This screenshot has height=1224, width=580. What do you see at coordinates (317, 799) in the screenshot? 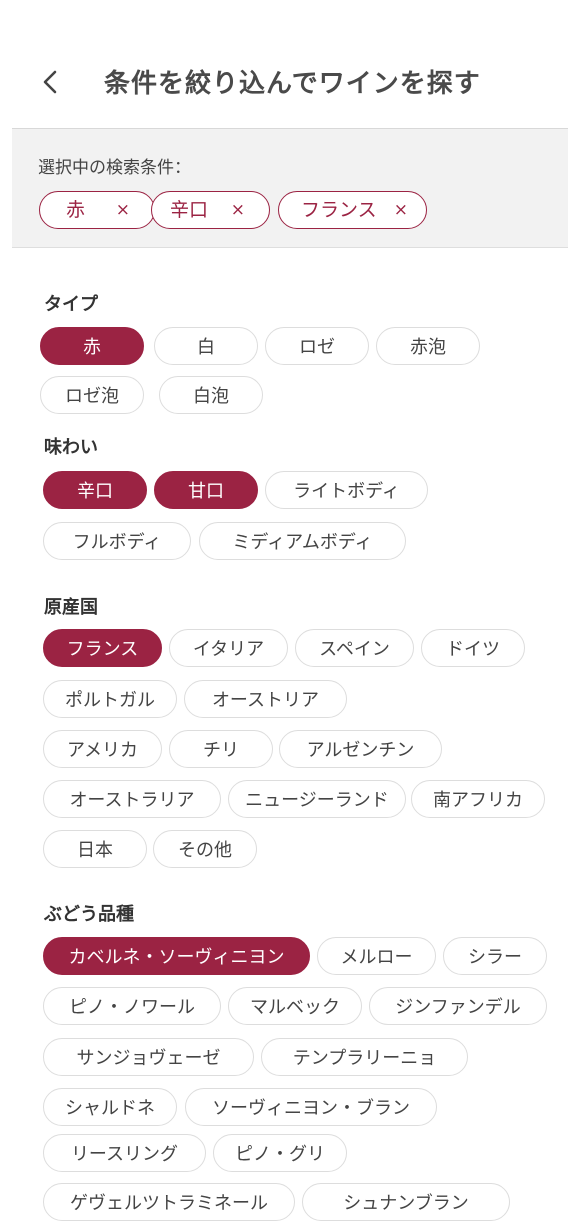
I see `chip-country-new-zealand: ニュージーランド` at bounding box center [317, 799].